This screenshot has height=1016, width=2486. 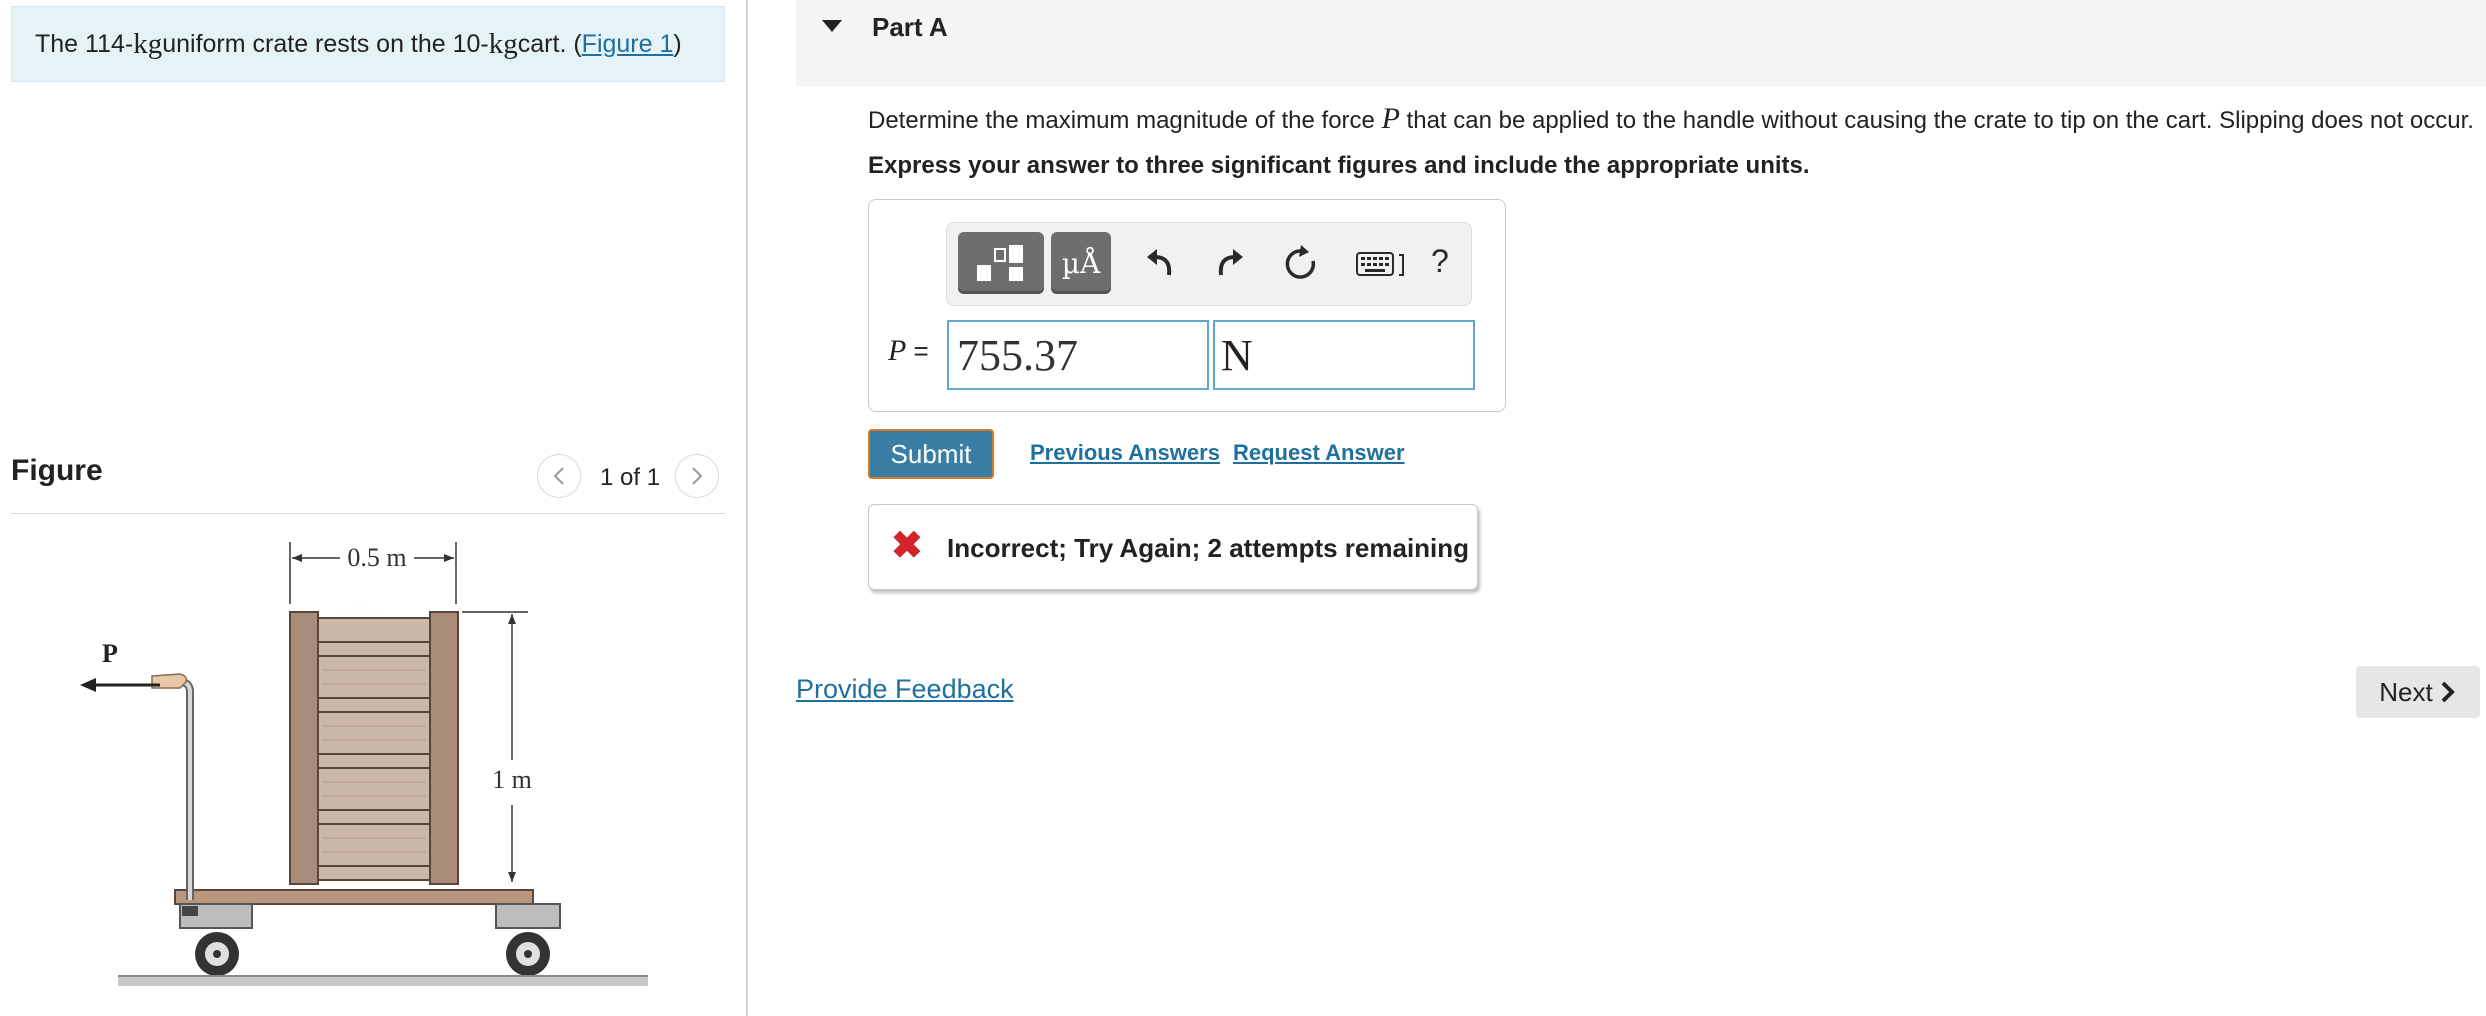 I want to click on templates-button, so click(x=1001, y=263).